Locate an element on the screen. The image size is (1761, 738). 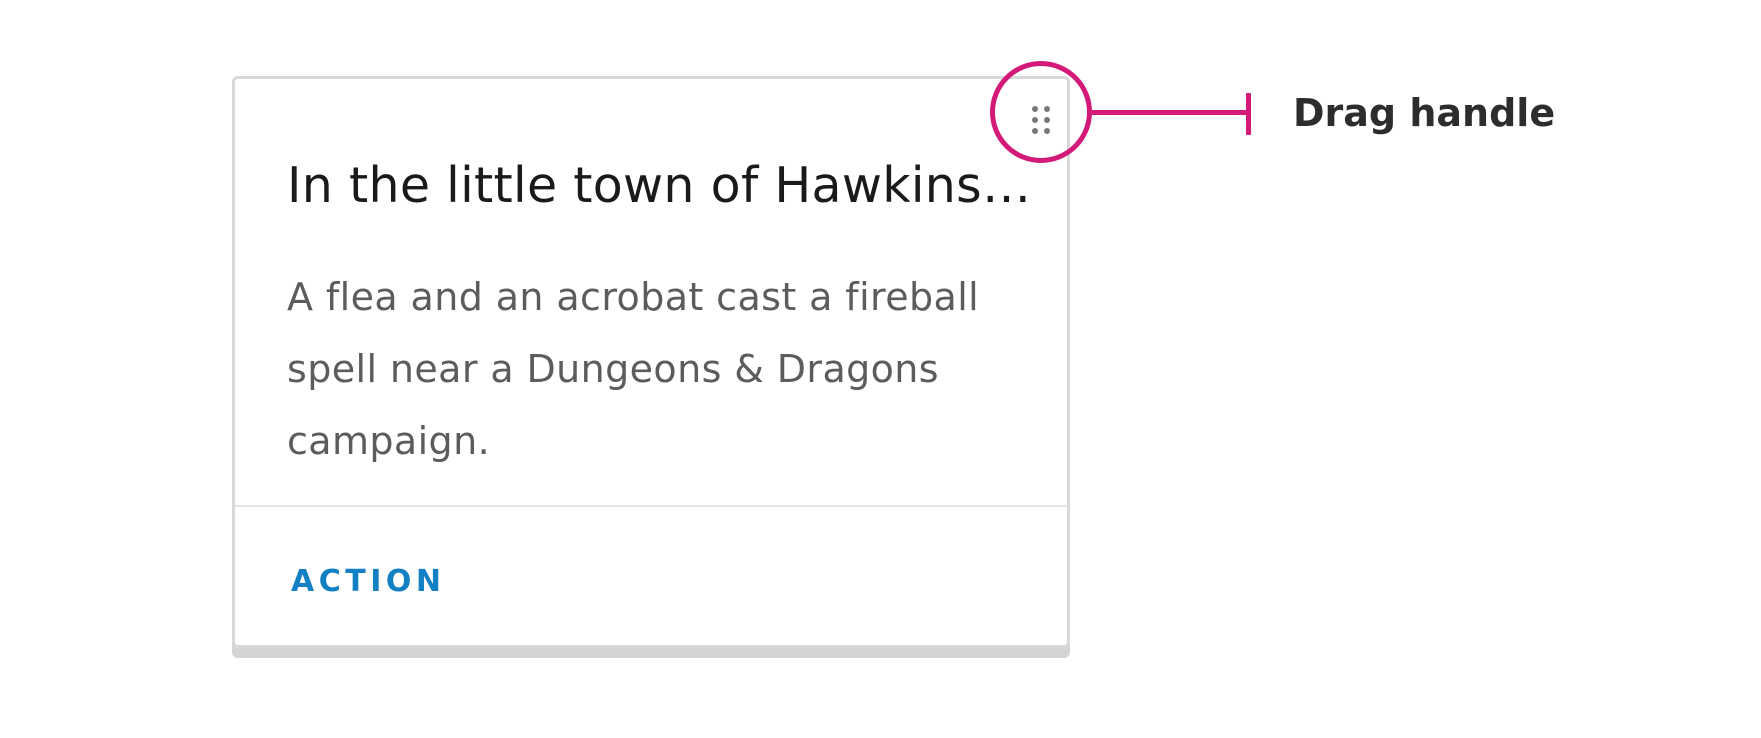
callout-circle is located at coordinates (1041, 112).